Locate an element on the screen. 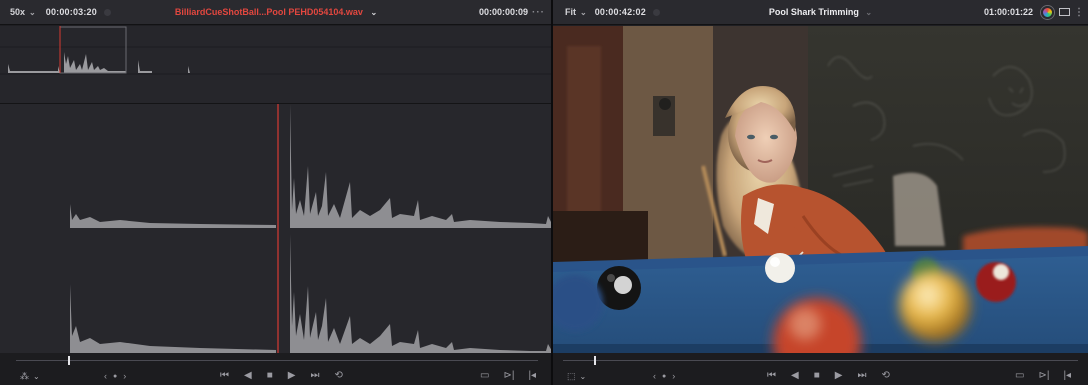 This screenshot has width=1088, height=385. overview-waveform is located at coordinates (276, 50).